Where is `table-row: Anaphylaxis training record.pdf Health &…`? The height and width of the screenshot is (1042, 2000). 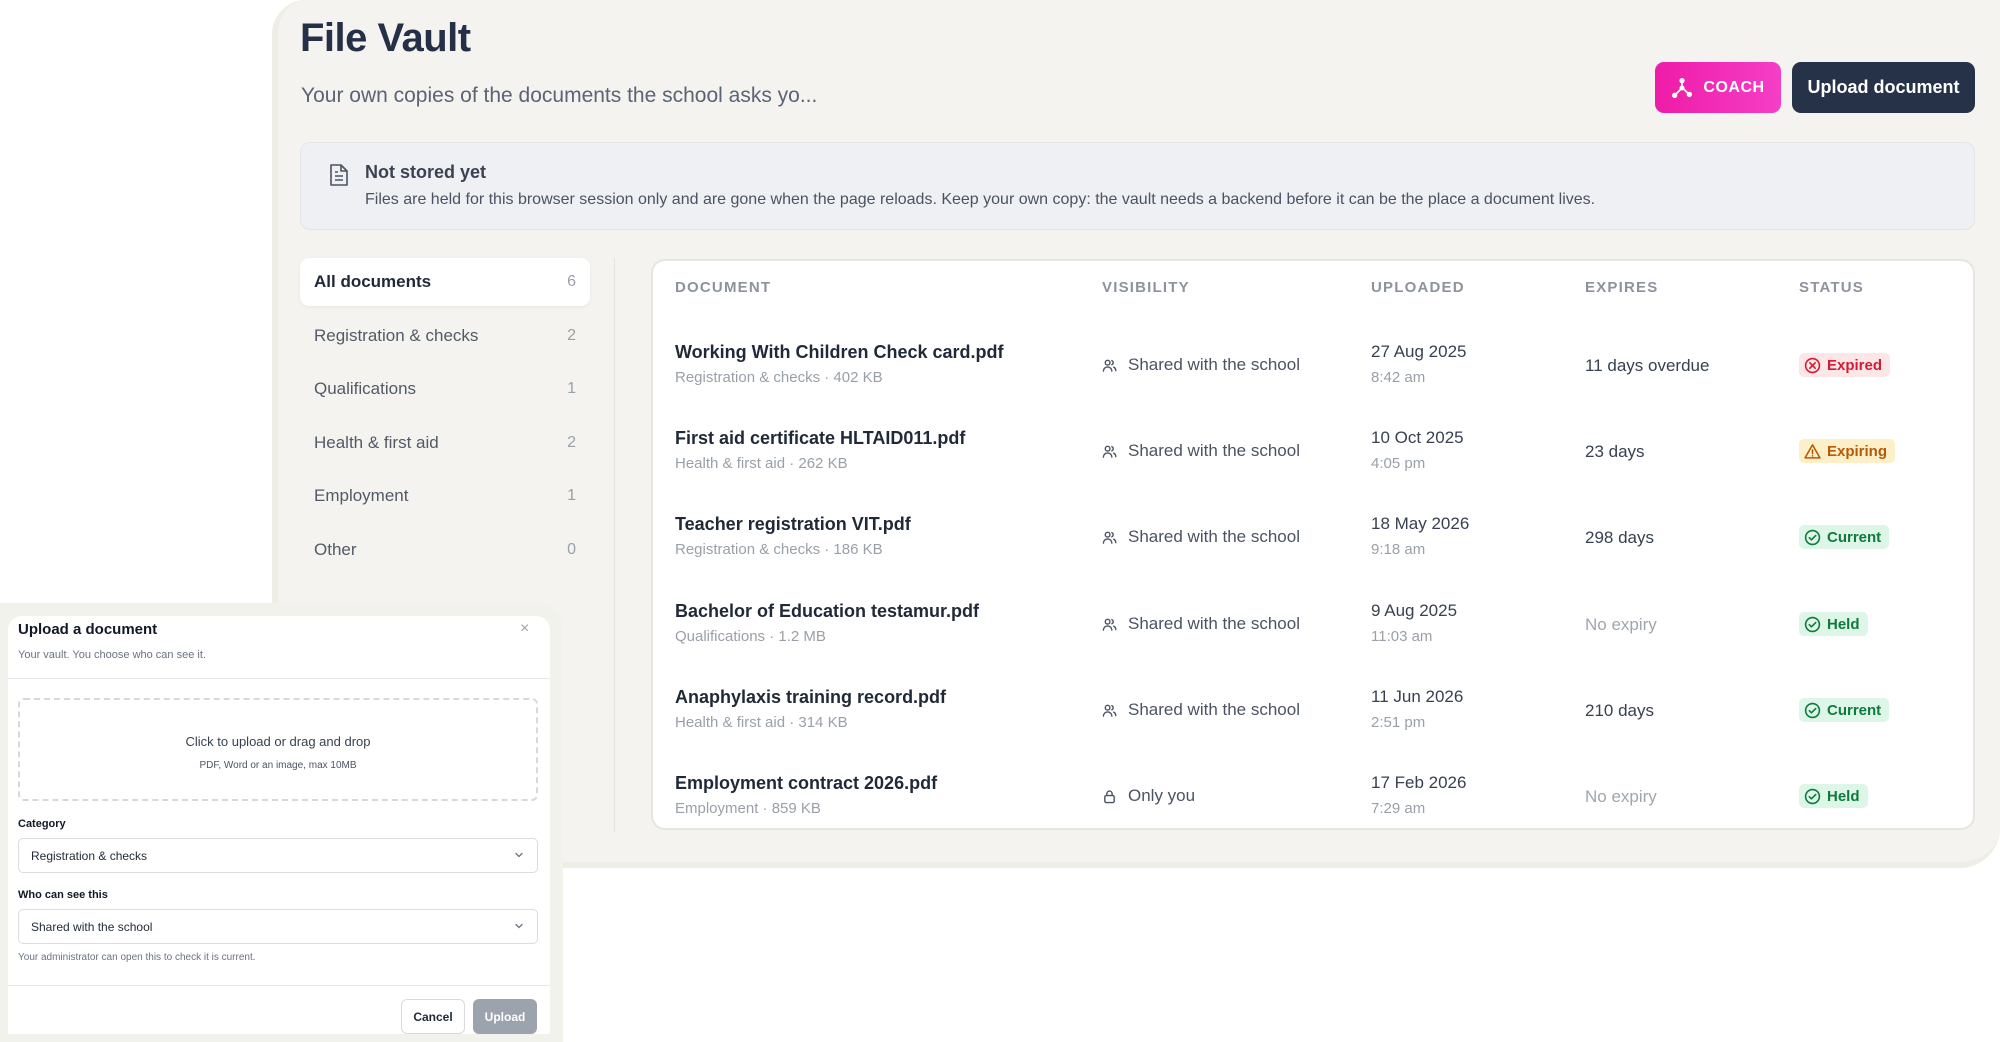 table-row: Anaphylaxis training record.pdf Health &… is located at coordinates (1313, 722).